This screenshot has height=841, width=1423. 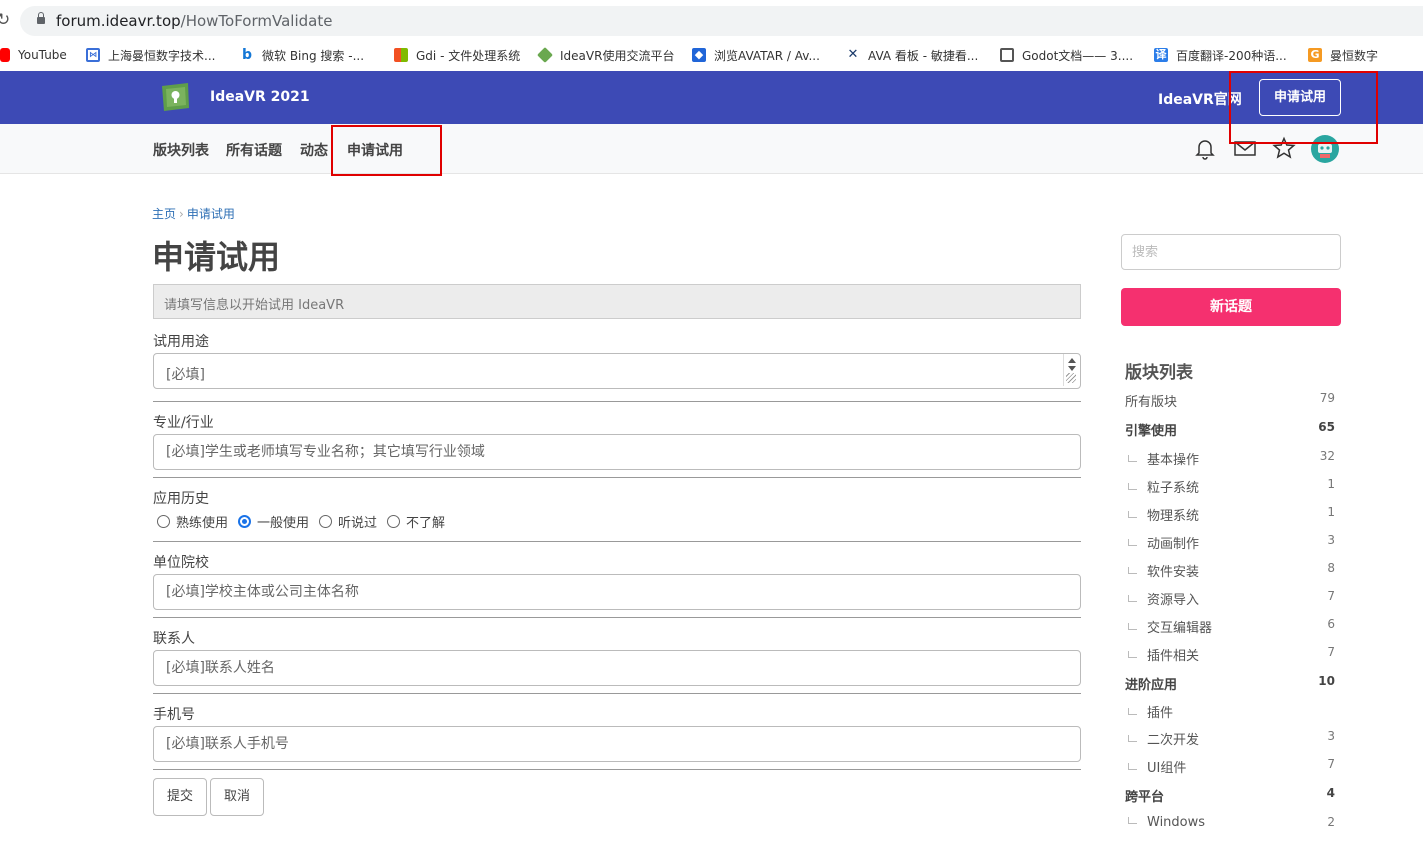 I want to click on avatar, so click(x=1325, y=149).